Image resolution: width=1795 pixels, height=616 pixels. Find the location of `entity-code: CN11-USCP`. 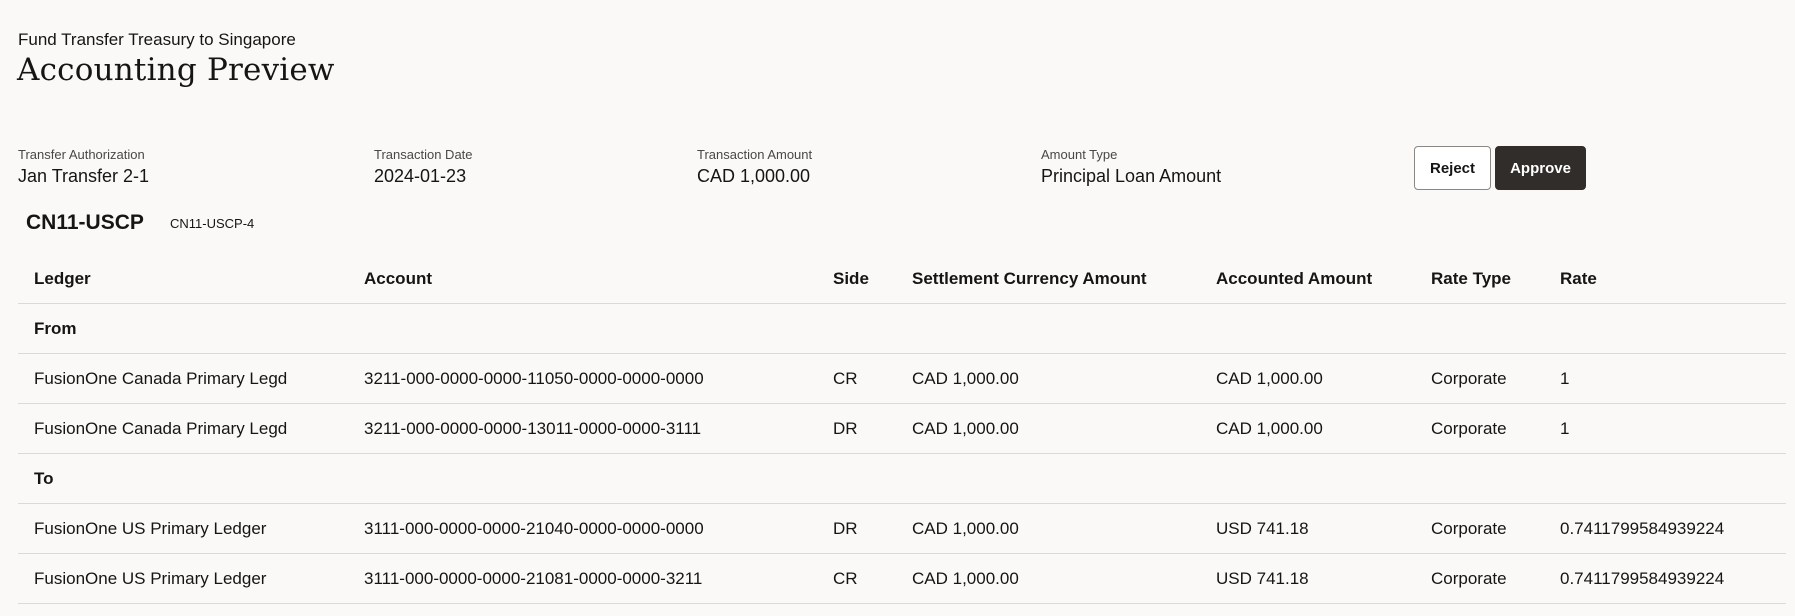

entity-code: CN11-USCP is located at coordinates (85, 222).